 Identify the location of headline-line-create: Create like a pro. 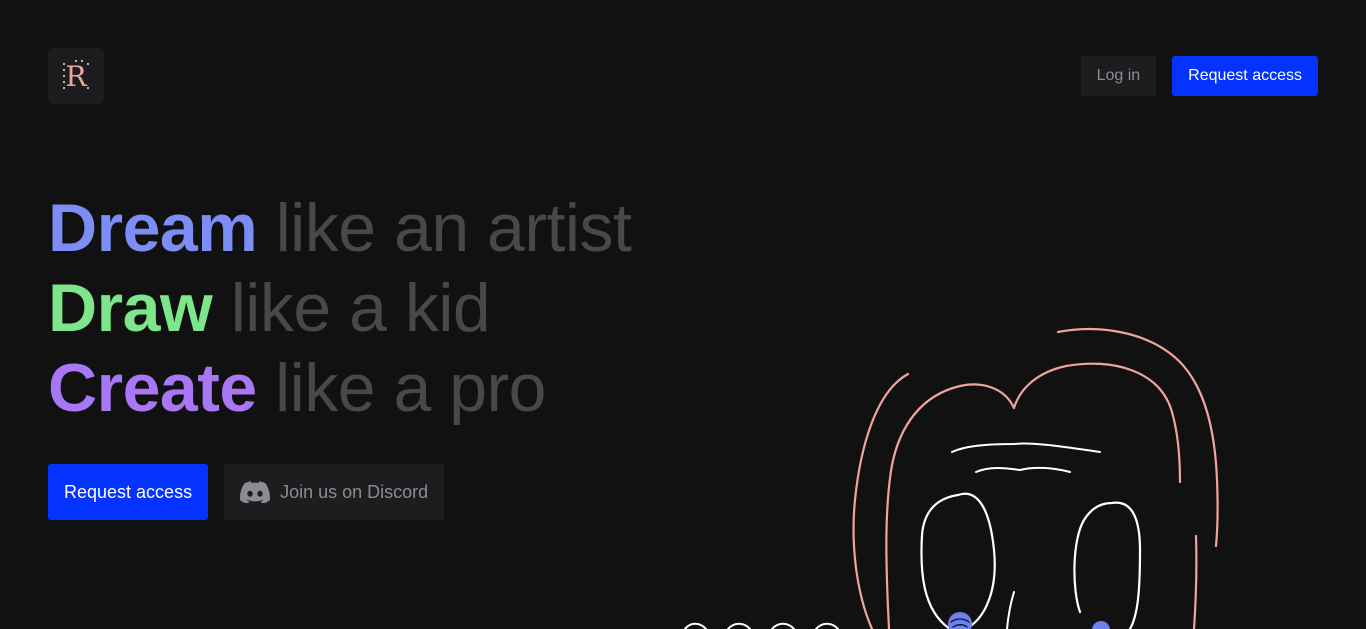
(339, 388).